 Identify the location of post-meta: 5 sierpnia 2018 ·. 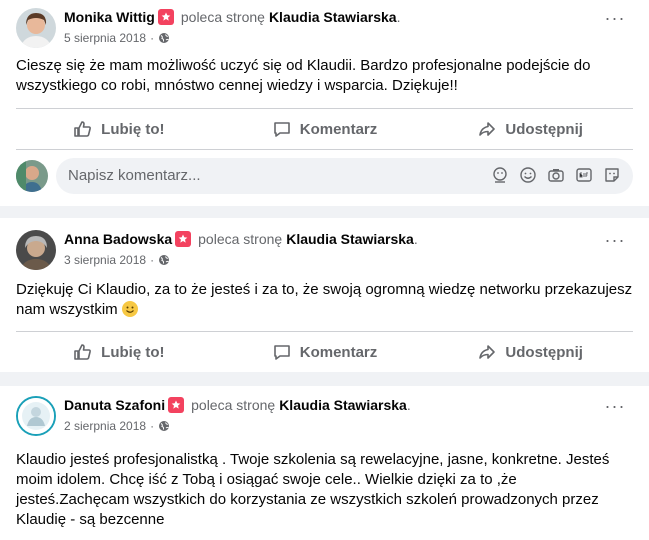
(117, 38).